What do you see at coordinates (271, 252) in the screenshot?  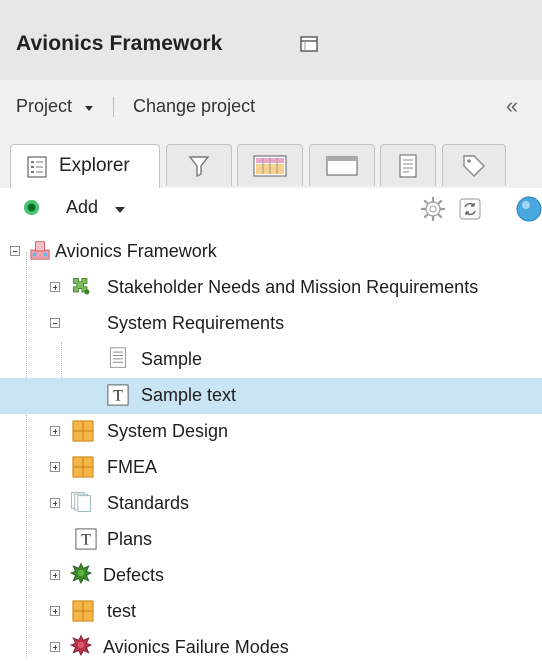 I see `tree-item-avionics-framework: Avionics Framework` at bounding box center [271, 252].